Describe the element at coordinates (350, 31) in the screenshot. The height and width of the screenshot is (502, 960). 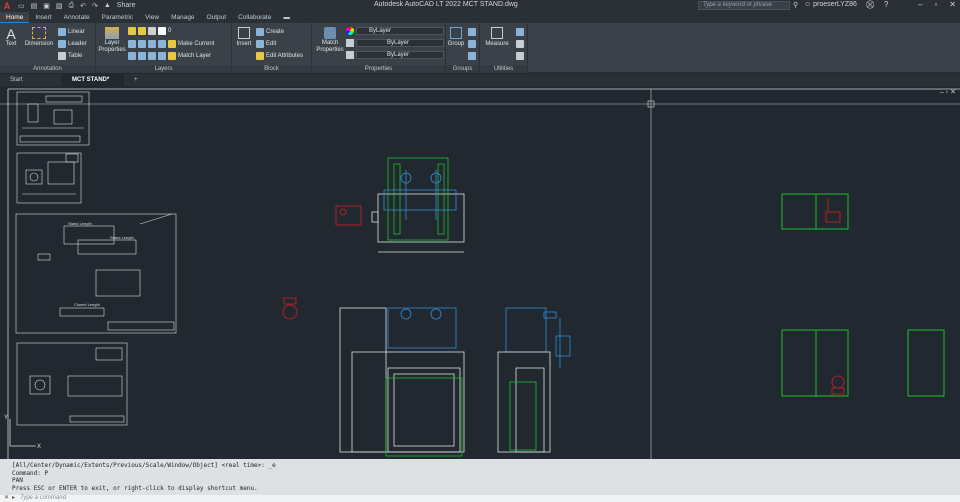
I see `color-wheel-icon` at that location.